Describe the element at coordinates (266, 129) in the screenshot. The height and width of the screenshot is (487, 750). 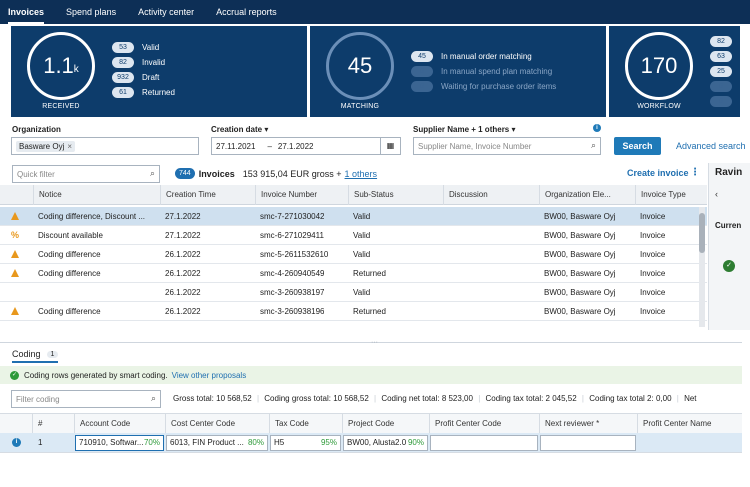
I see `caret-down-icon: ▾` at that location.